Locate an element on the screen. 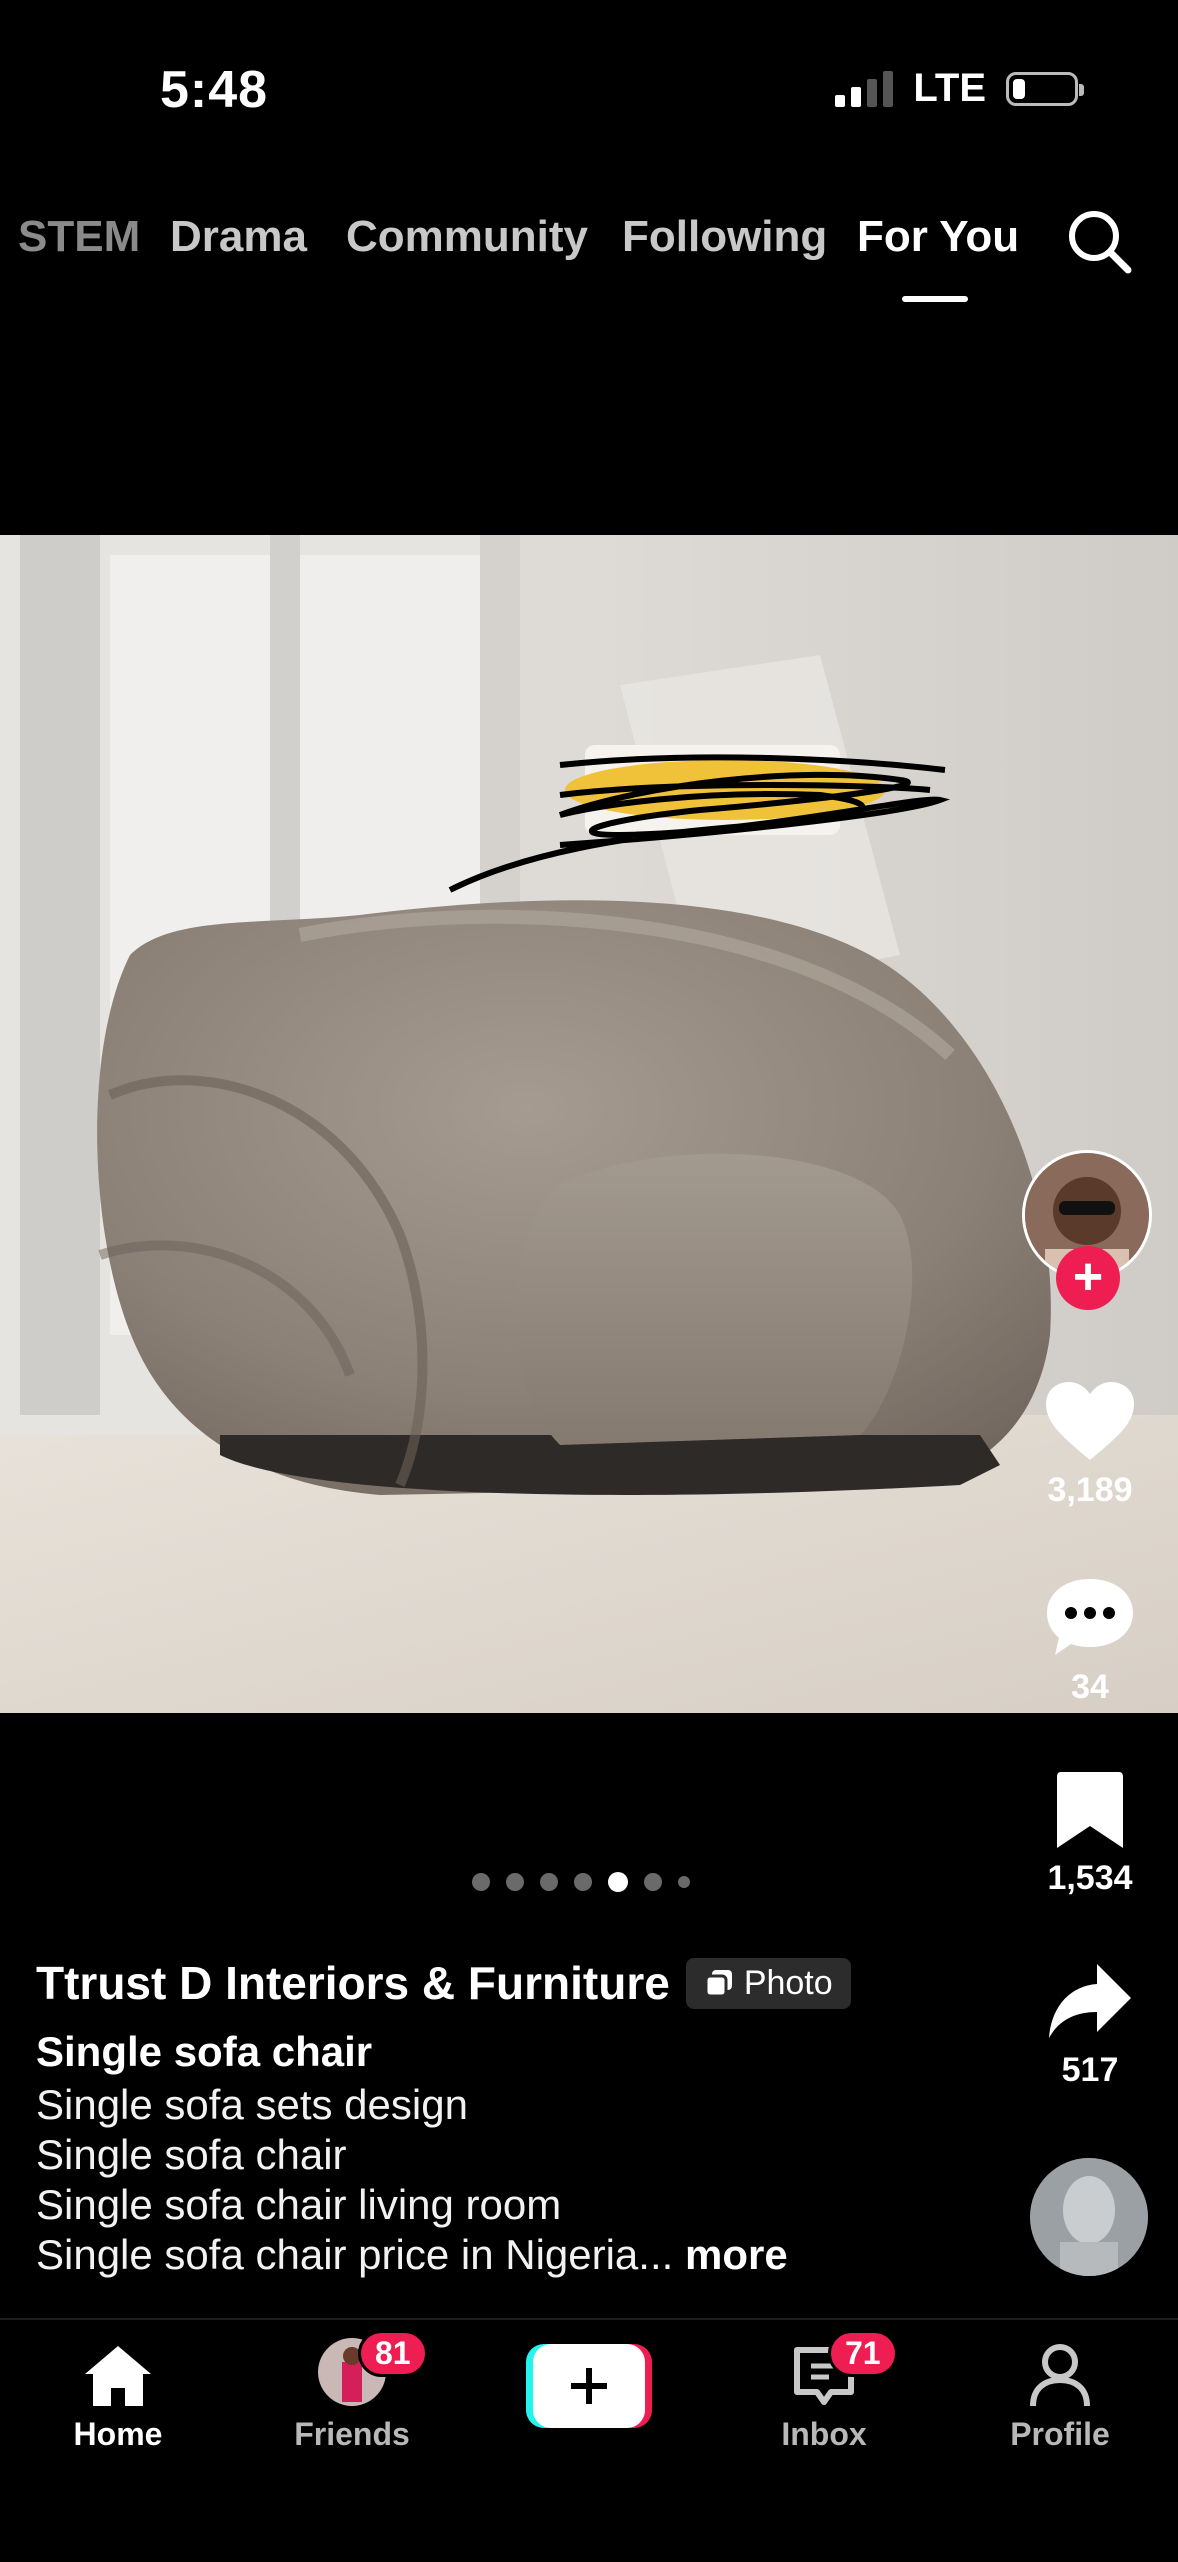  search-icon is located at coordinates (1099, 241).